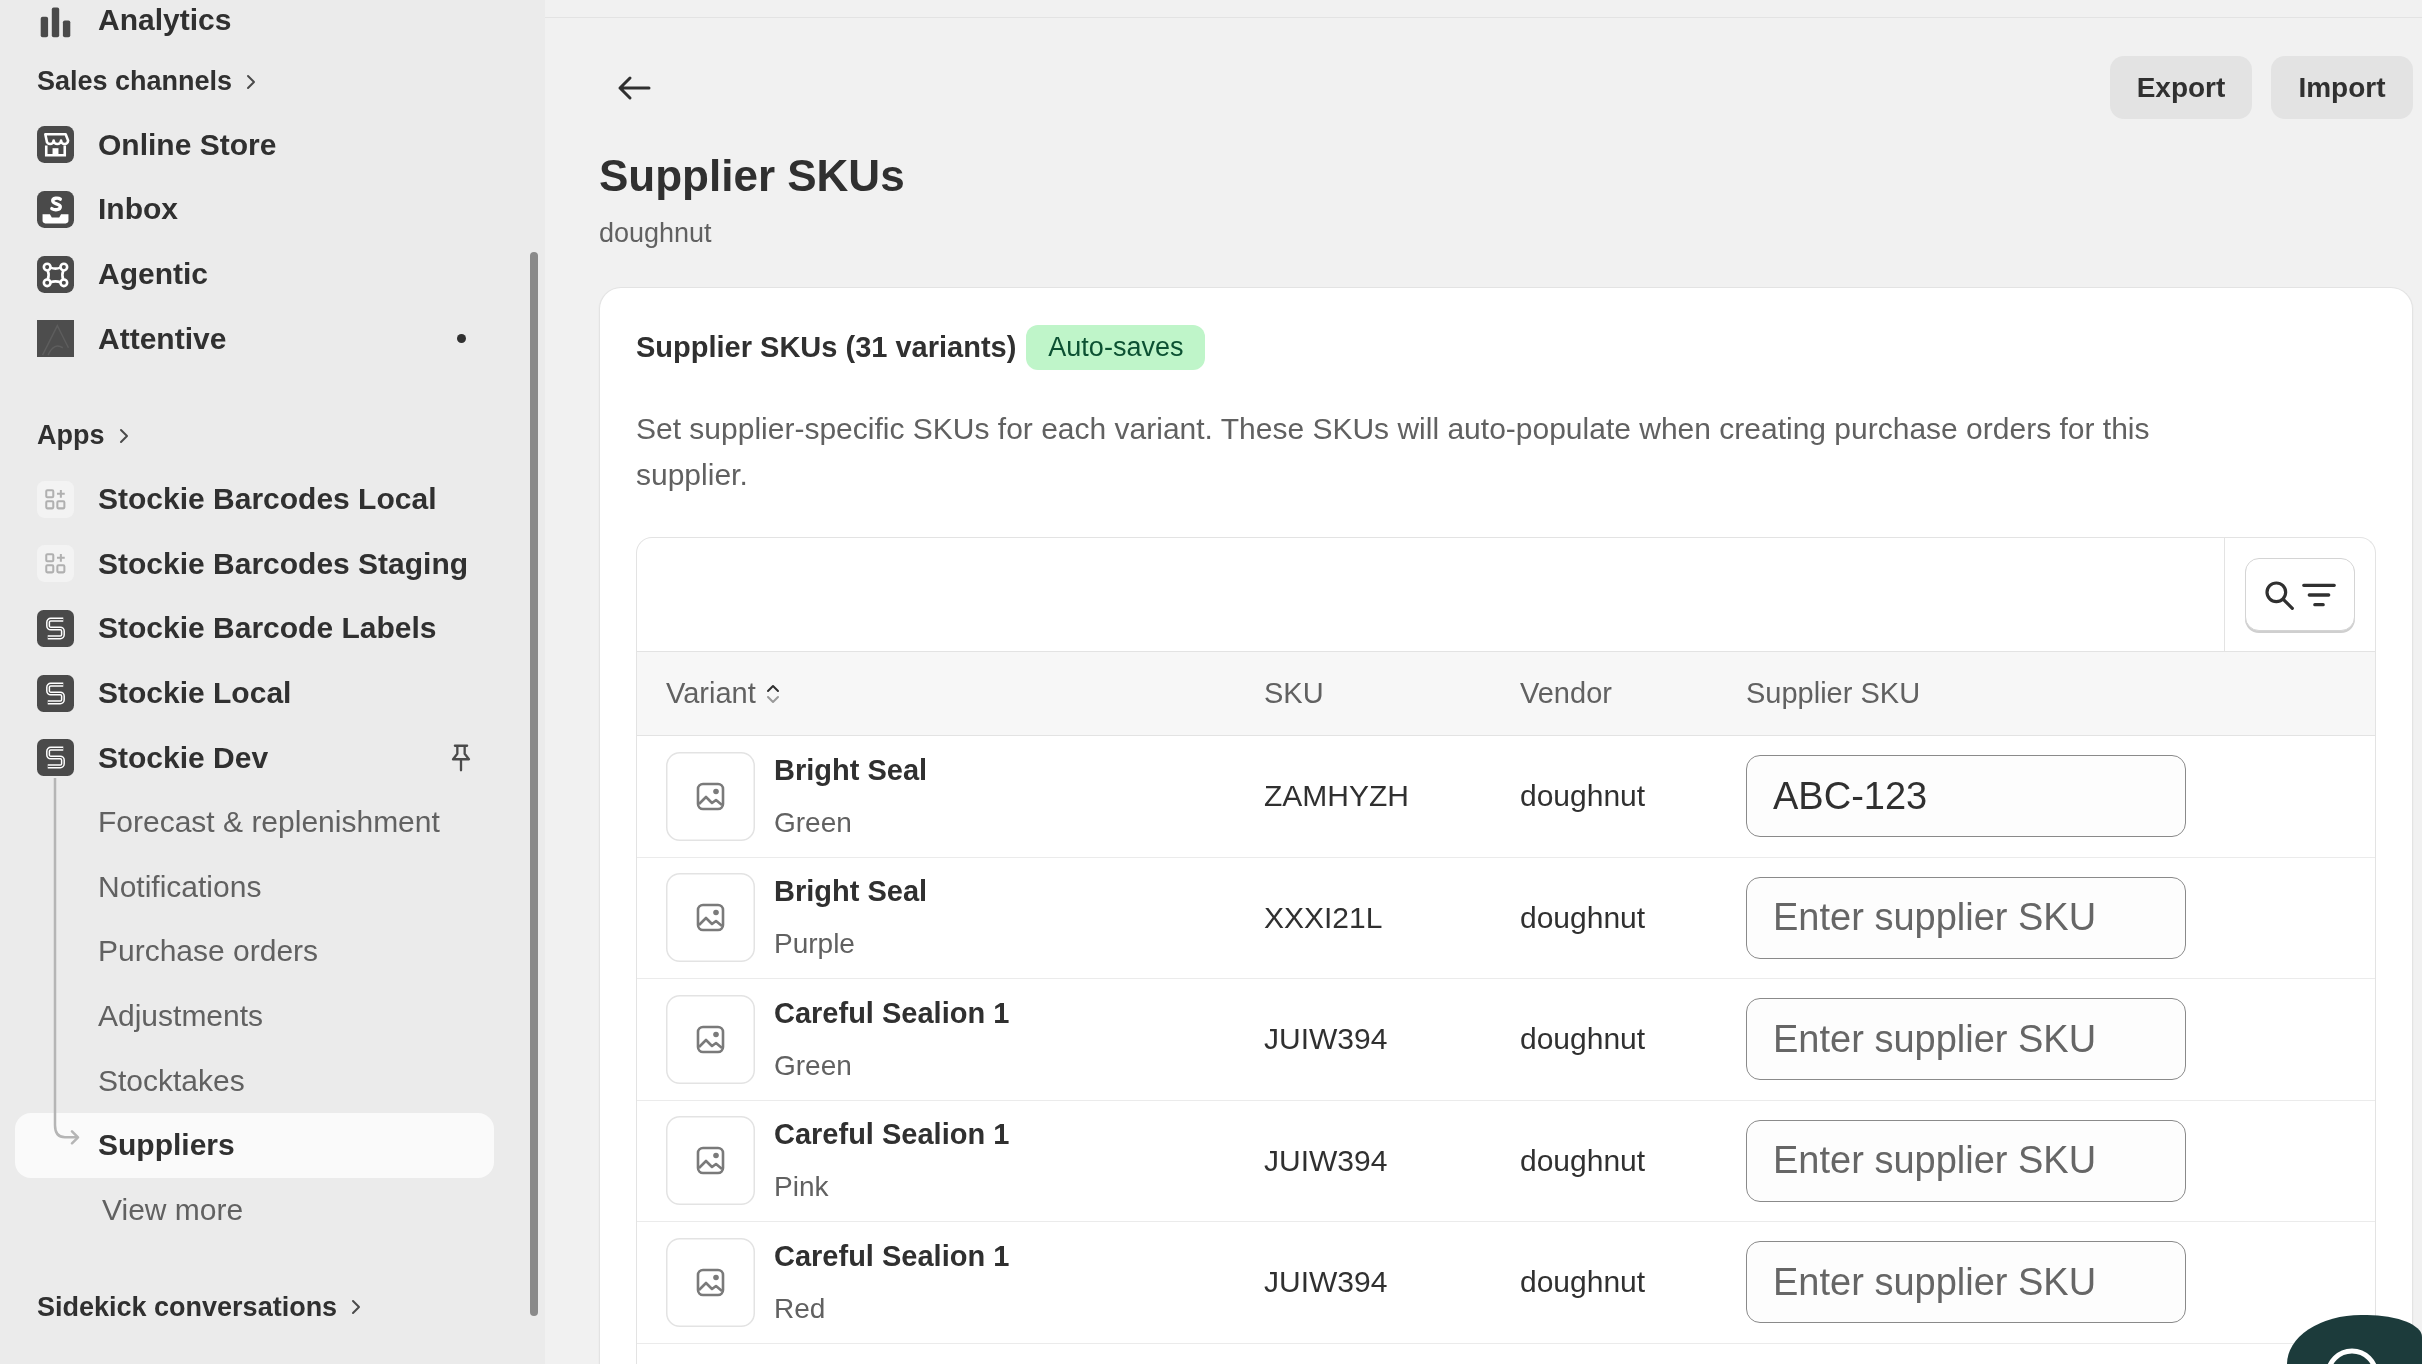 The width and height of the screenshot is (2422, 1364). I want to click on ring-icon, so click(2352, 1355).